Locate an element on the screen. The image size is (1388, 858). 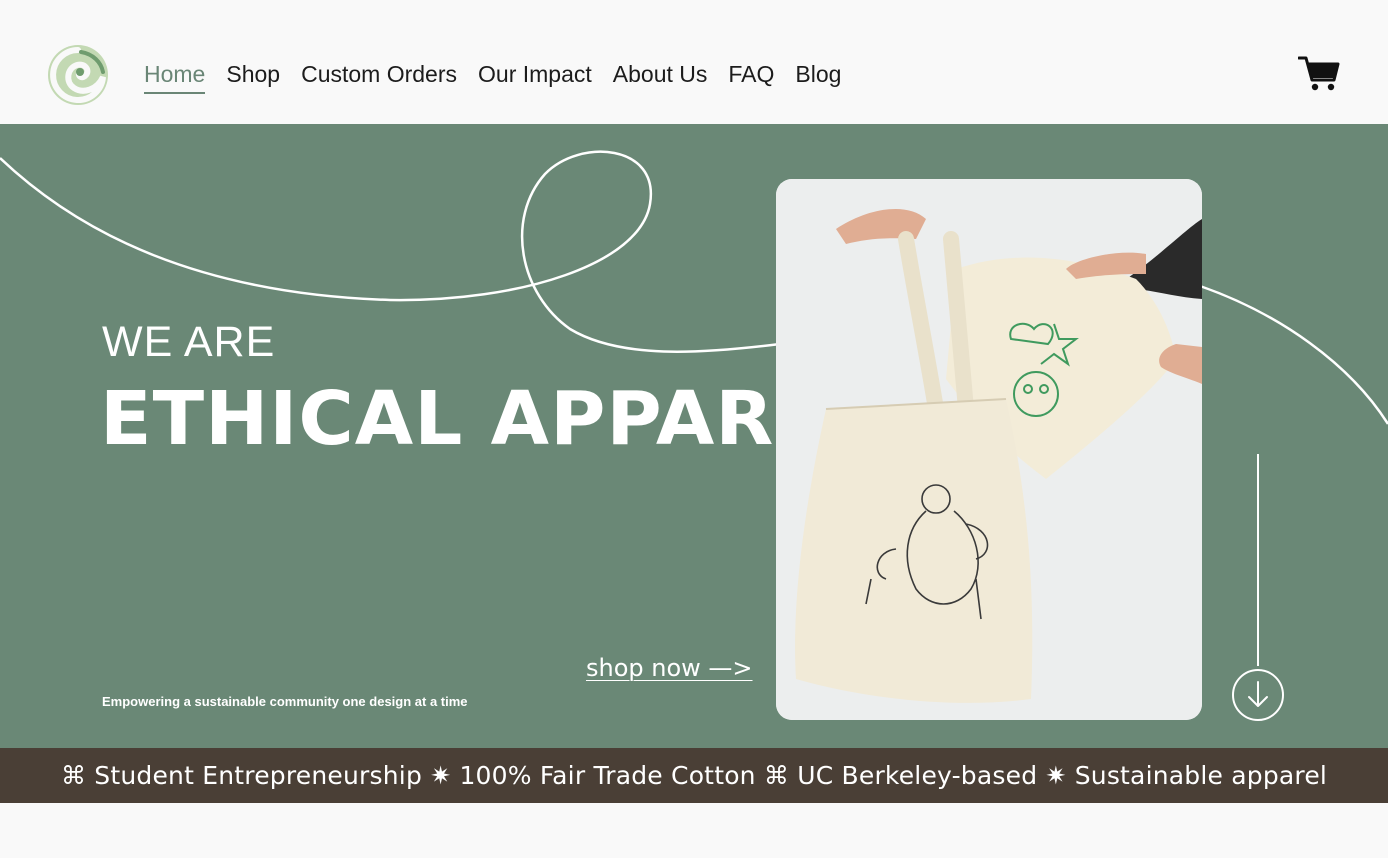
page-bottom-strip is located at coordinates (694, 830).